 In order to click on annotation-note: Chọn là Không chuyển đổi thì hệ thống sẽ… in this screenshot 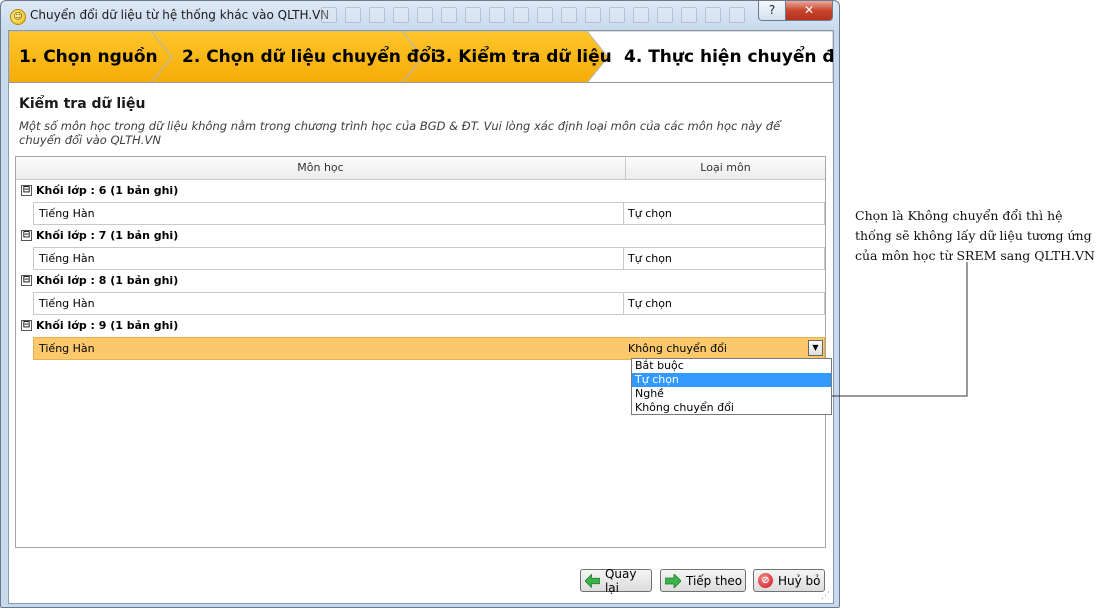, I will do `click(975, 235)`.